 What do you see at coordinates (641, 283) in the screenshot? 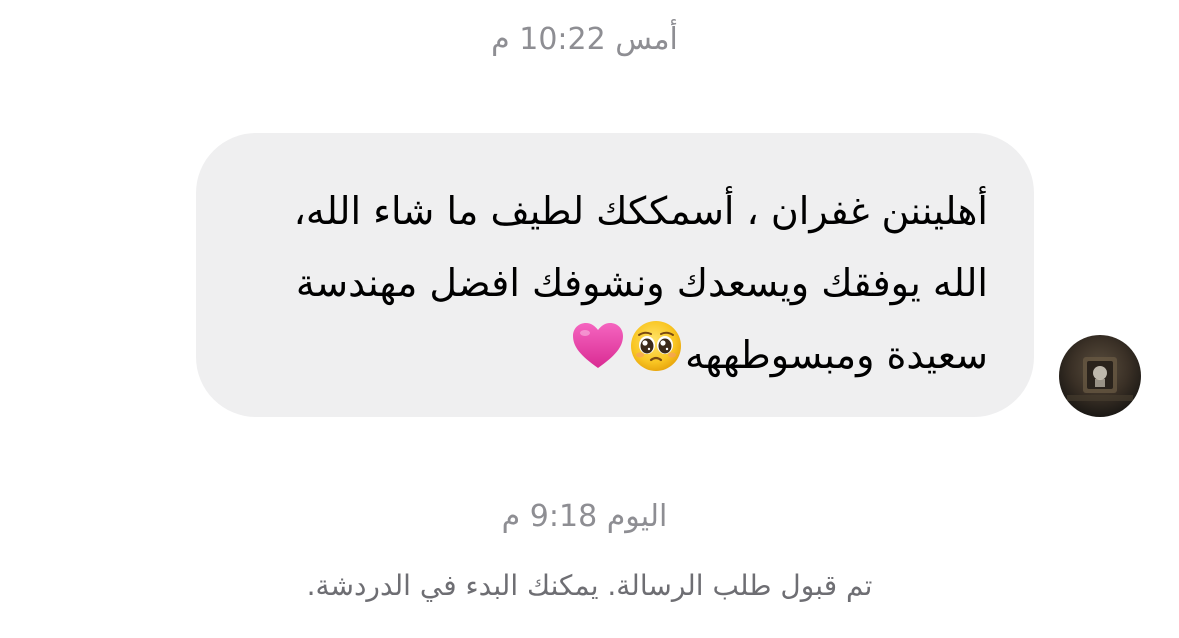
I see `message-line-2: الله يوفقك ويسعدك ونشوفك افضل مهندسة` at bounding box center [641, 283].